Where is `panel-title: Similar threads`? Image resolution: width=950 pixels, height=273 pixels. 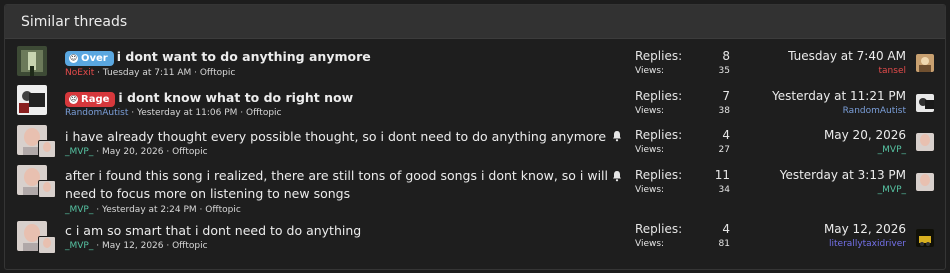 panel-title: Similar threads is located at coordinates (475, 22).